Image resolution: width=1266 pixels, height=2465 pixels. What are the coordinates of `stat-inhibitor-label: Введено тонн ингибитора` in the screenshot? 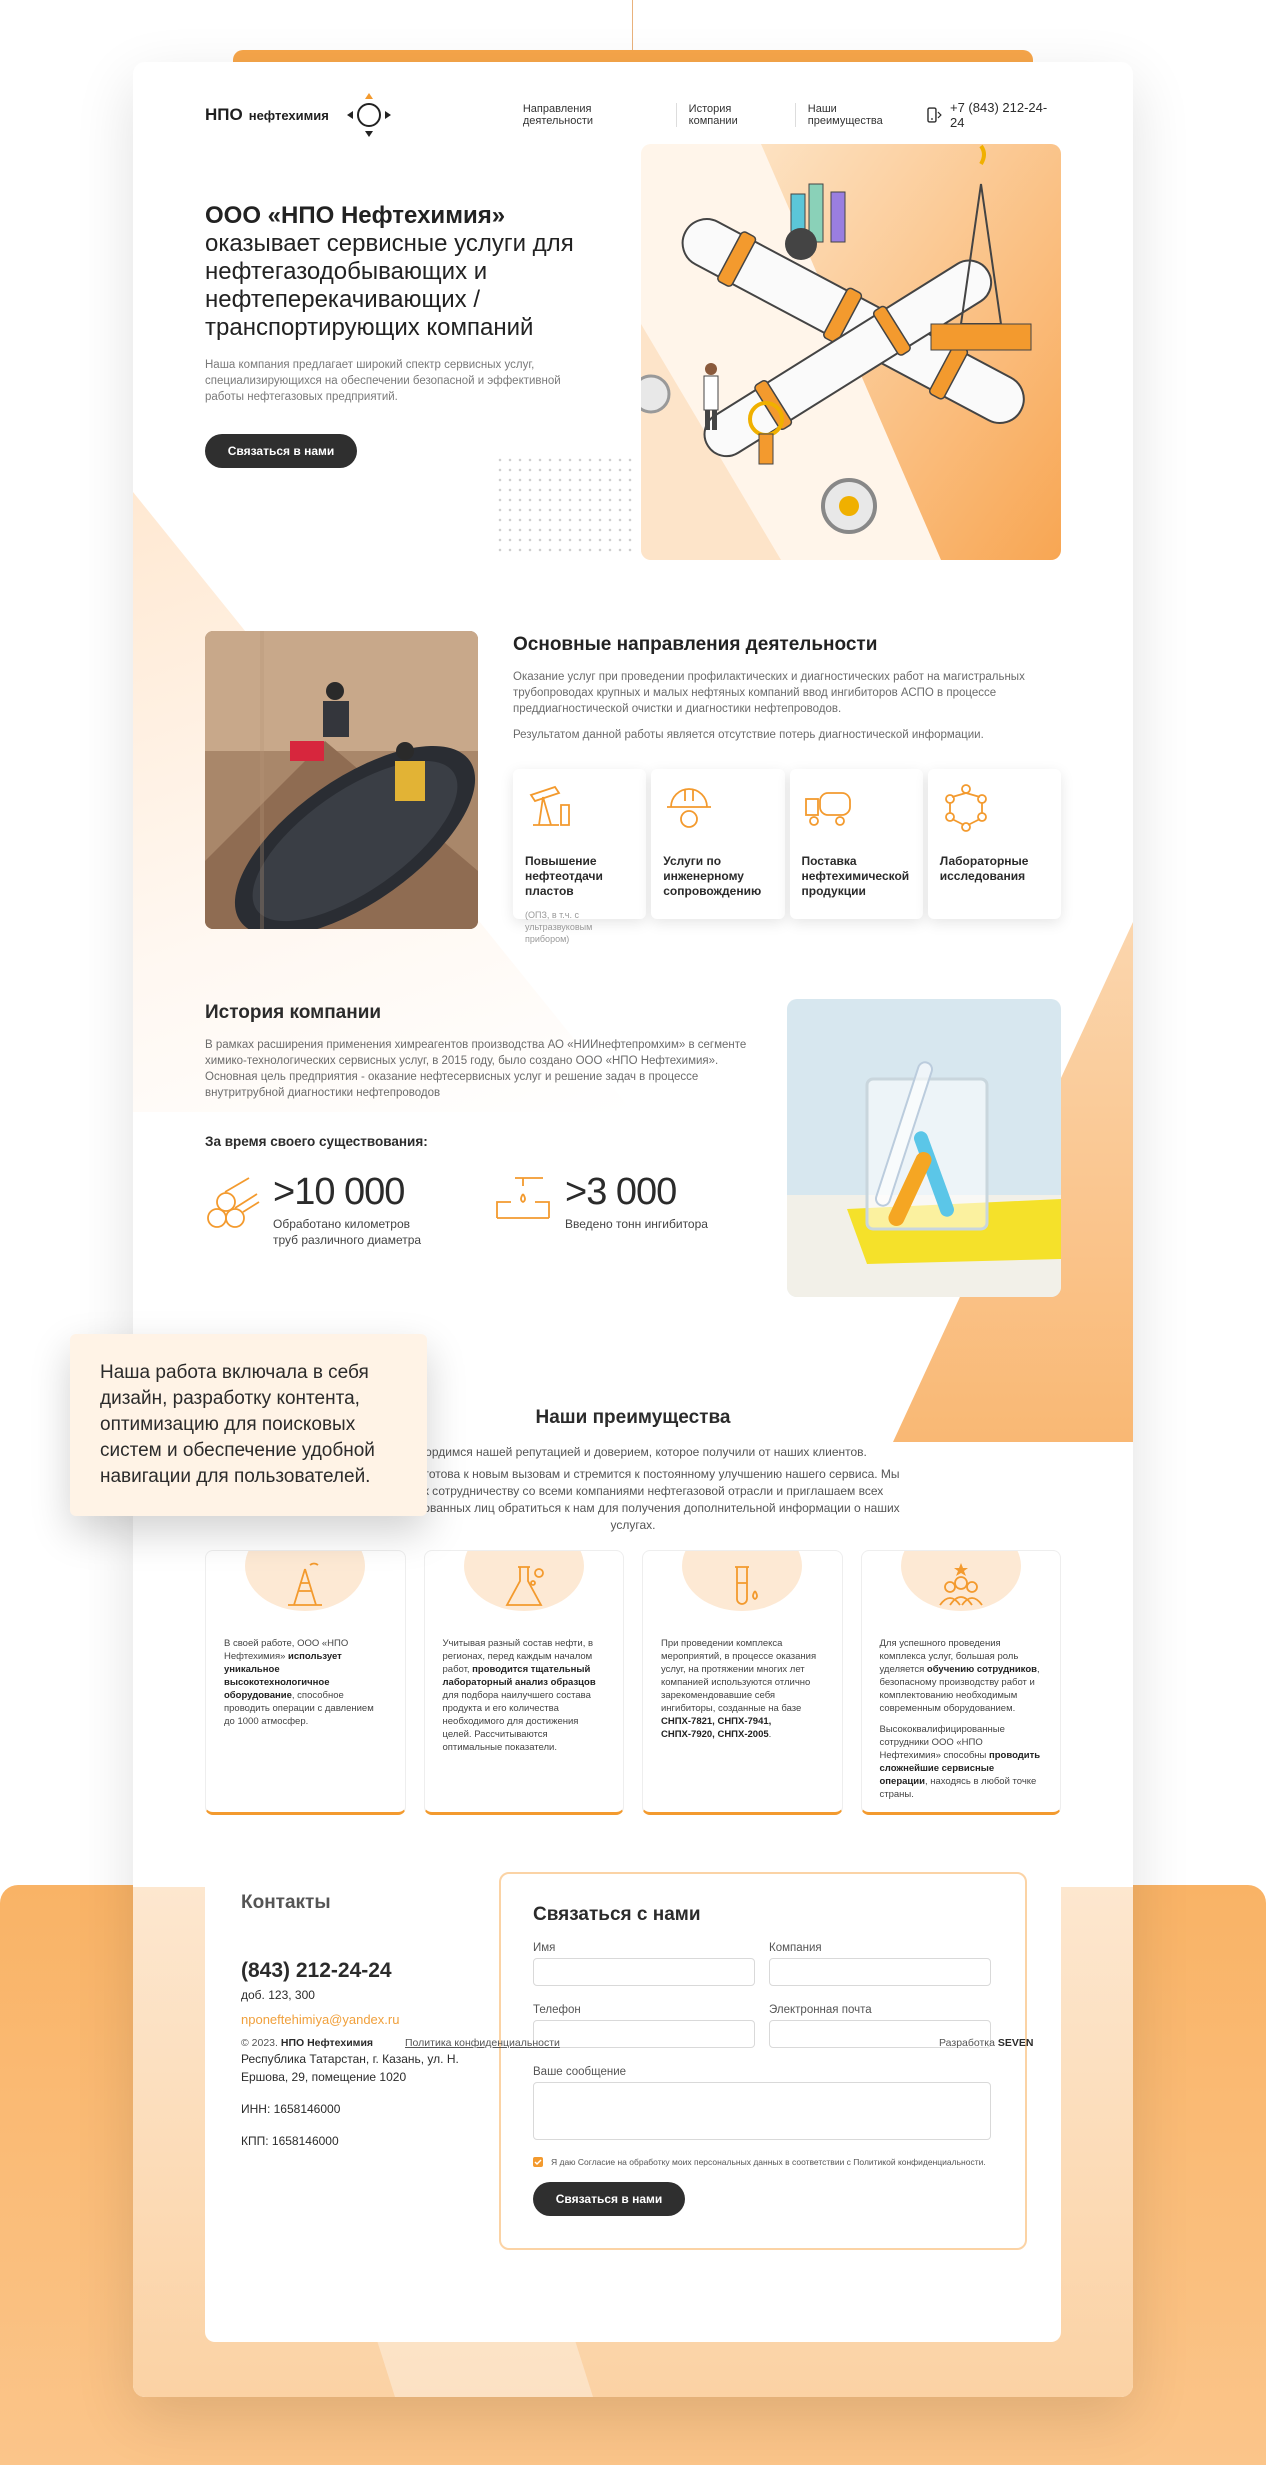 It's located at (636, 1224).